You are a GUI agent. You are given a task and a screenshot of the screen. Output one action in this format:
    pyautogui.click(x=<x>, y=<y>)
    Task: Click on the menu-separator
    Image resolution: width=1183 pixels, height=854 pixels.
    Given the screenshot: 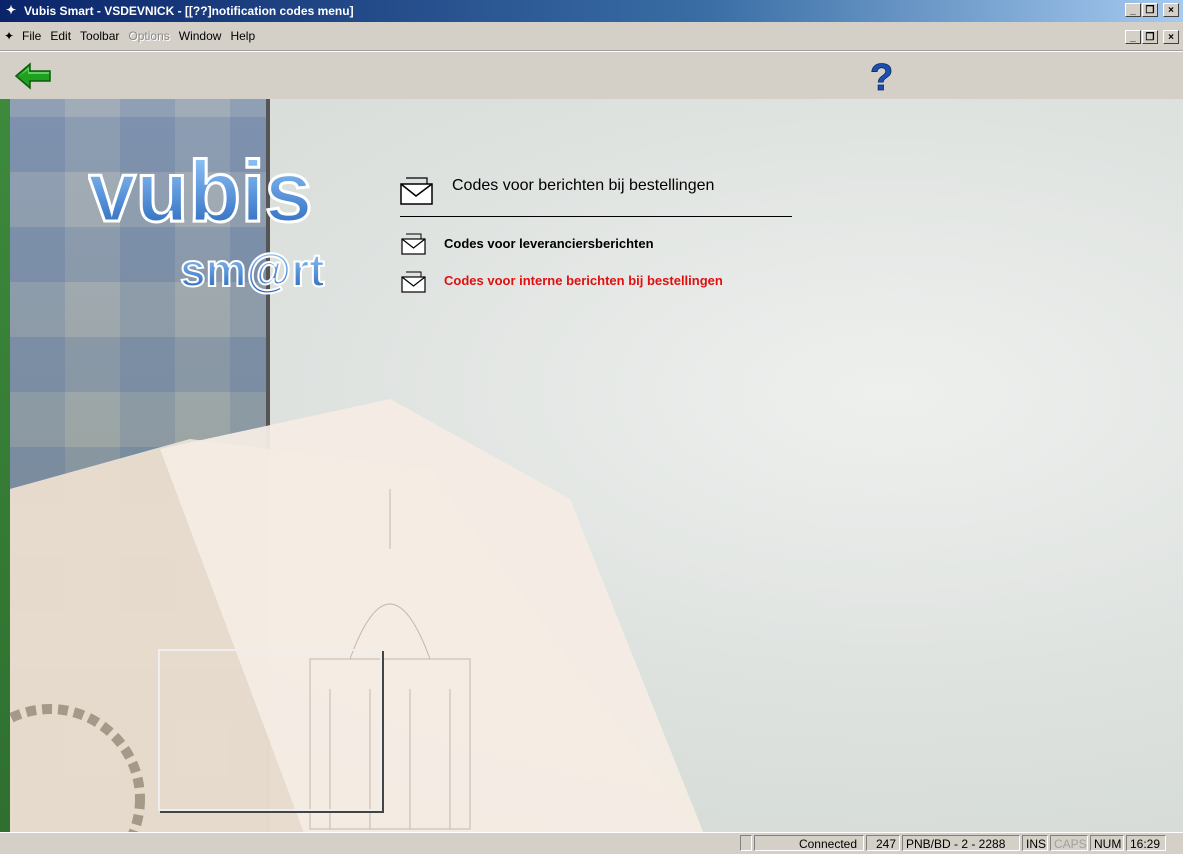 What is the action you would take?
    pyautogui.click(x=596, y=216)
    